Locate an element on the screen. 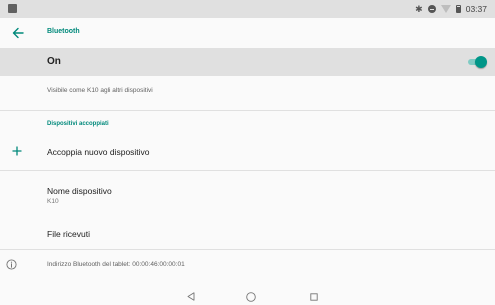 The height and width of the screenshot is (305, 495). bluetooth-toggle-row: On is located at coordinates (247, 62).